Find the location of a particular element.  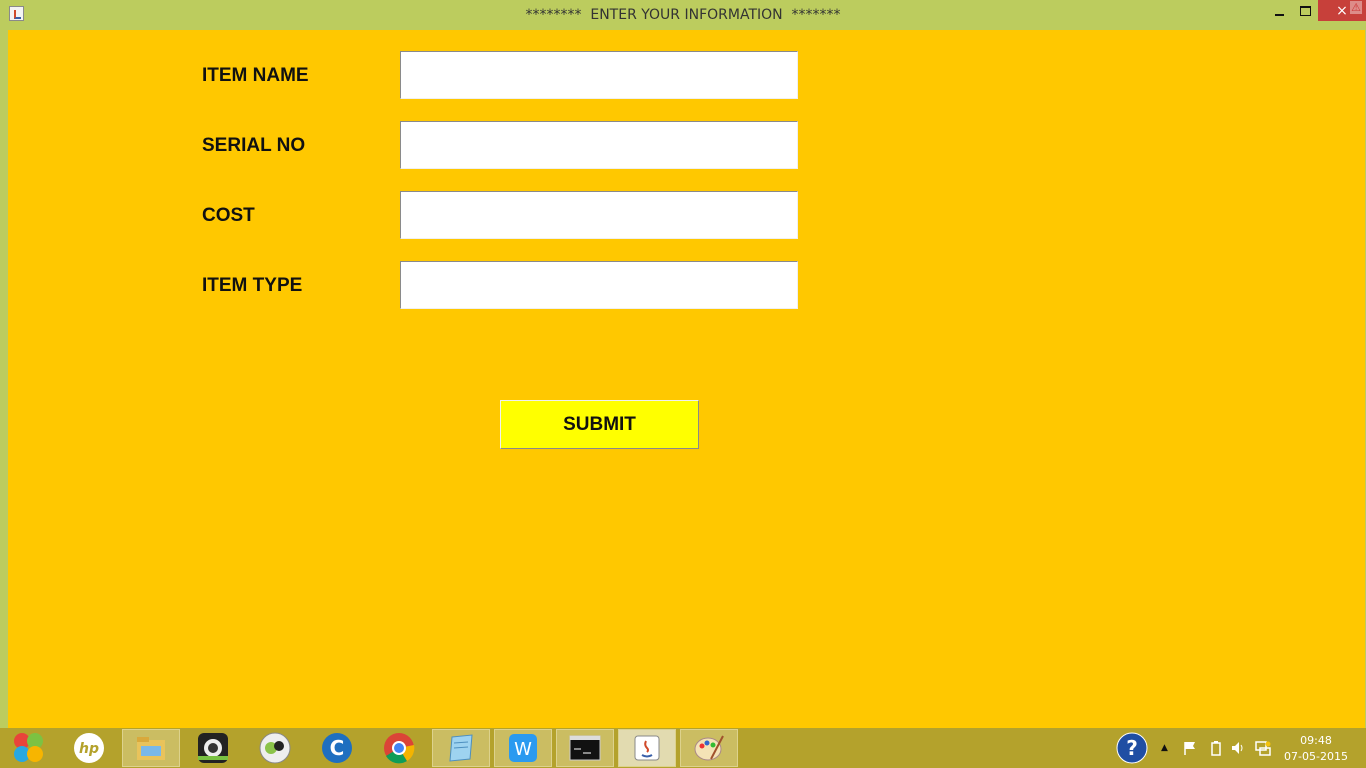

minimize-button is located at coordinates (1279, 10).